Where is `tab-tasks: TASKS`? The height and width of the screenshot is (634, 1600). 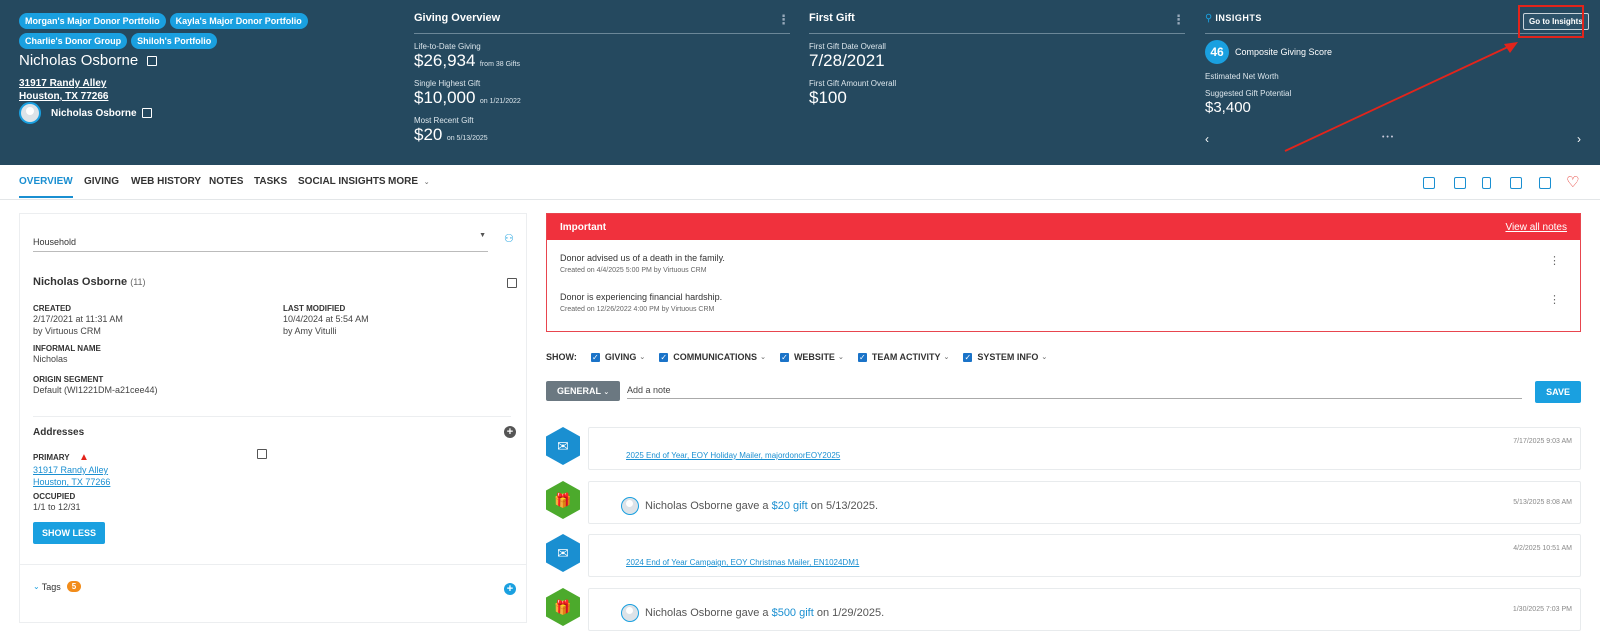 tab-tasks: TASKS is located at coordinates (270, 181).